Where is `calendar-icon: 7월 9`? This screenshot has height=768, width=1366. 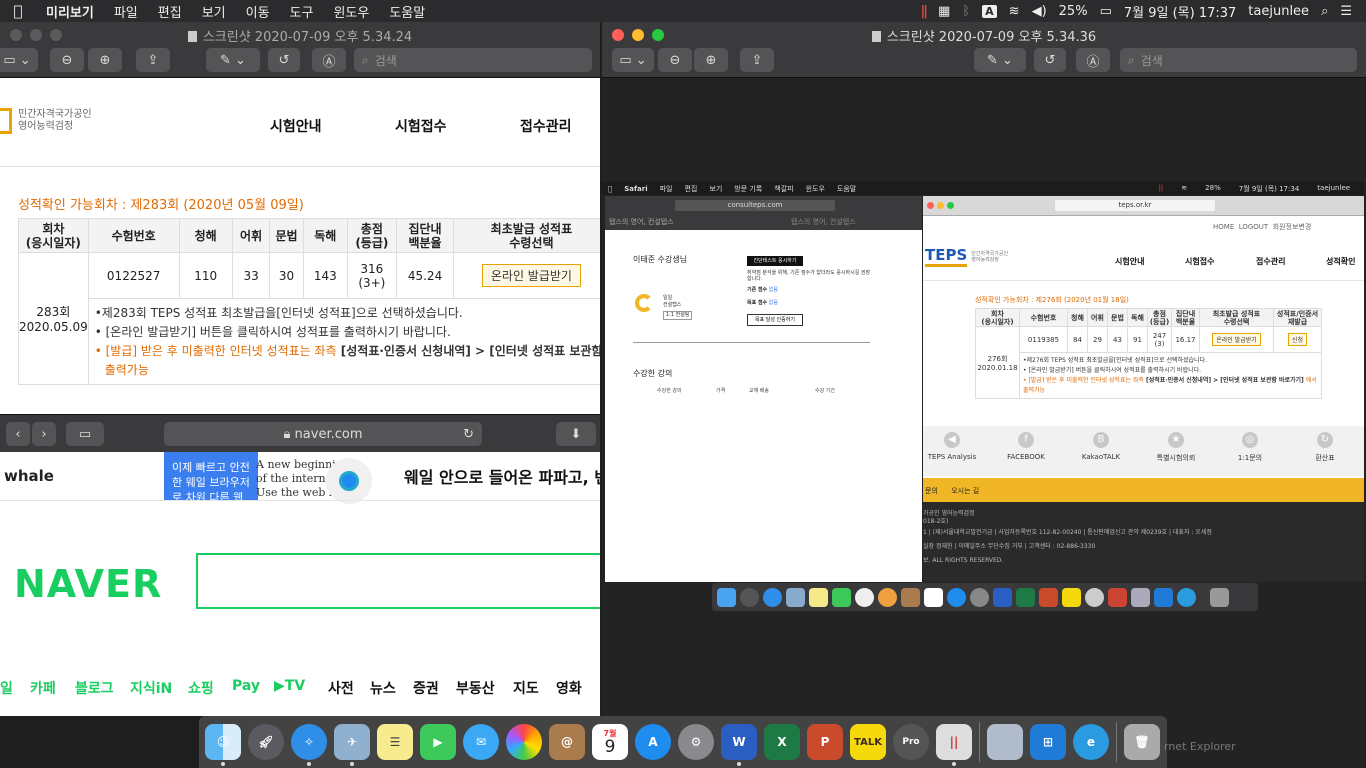
calendar-icon: 7월 9 is located at coordinates (610, 742).